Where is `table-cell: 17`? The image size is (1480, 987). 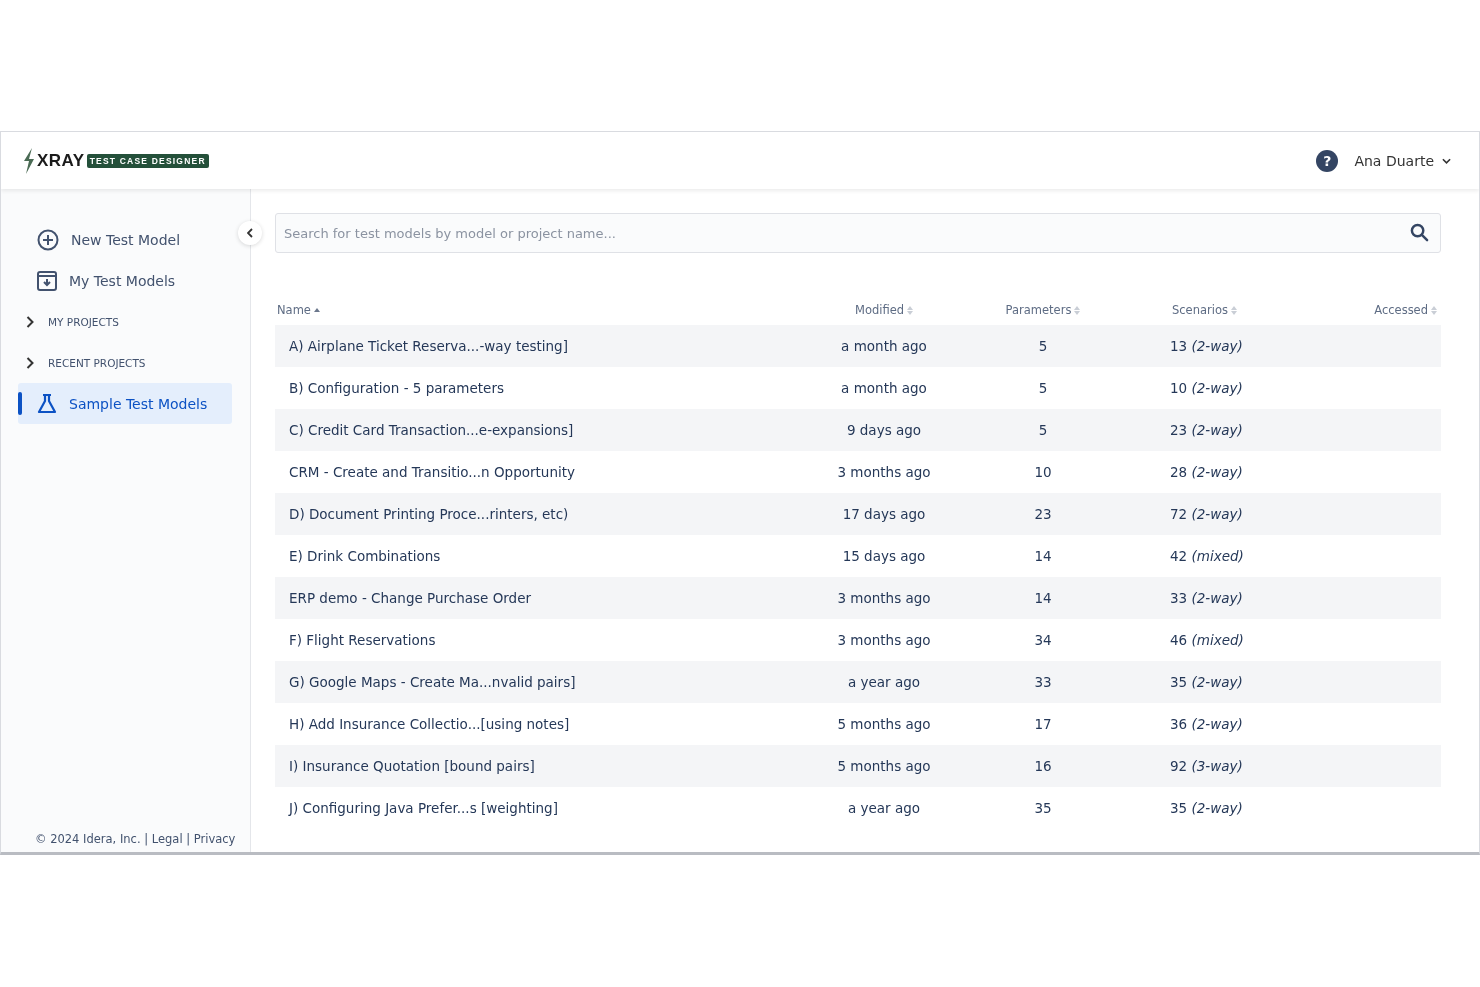 table-cell: 17 is located at coordinates (1043, 724).